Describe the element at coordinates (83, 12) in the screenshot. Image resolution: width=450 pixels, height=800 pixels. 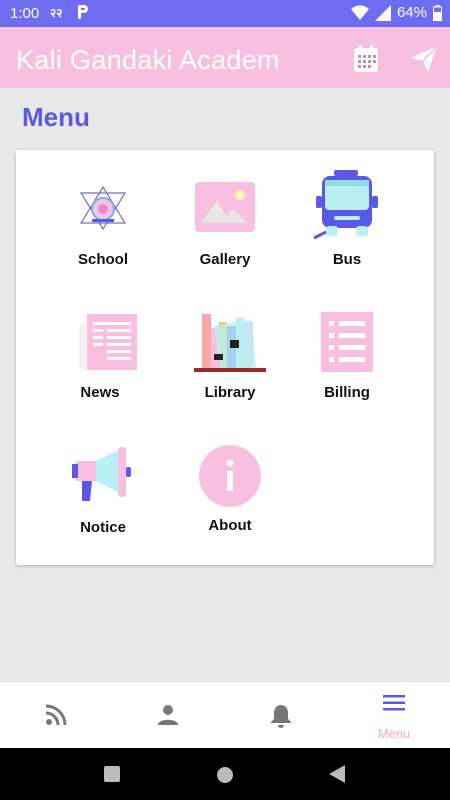
I see `parking-icon` at that location.